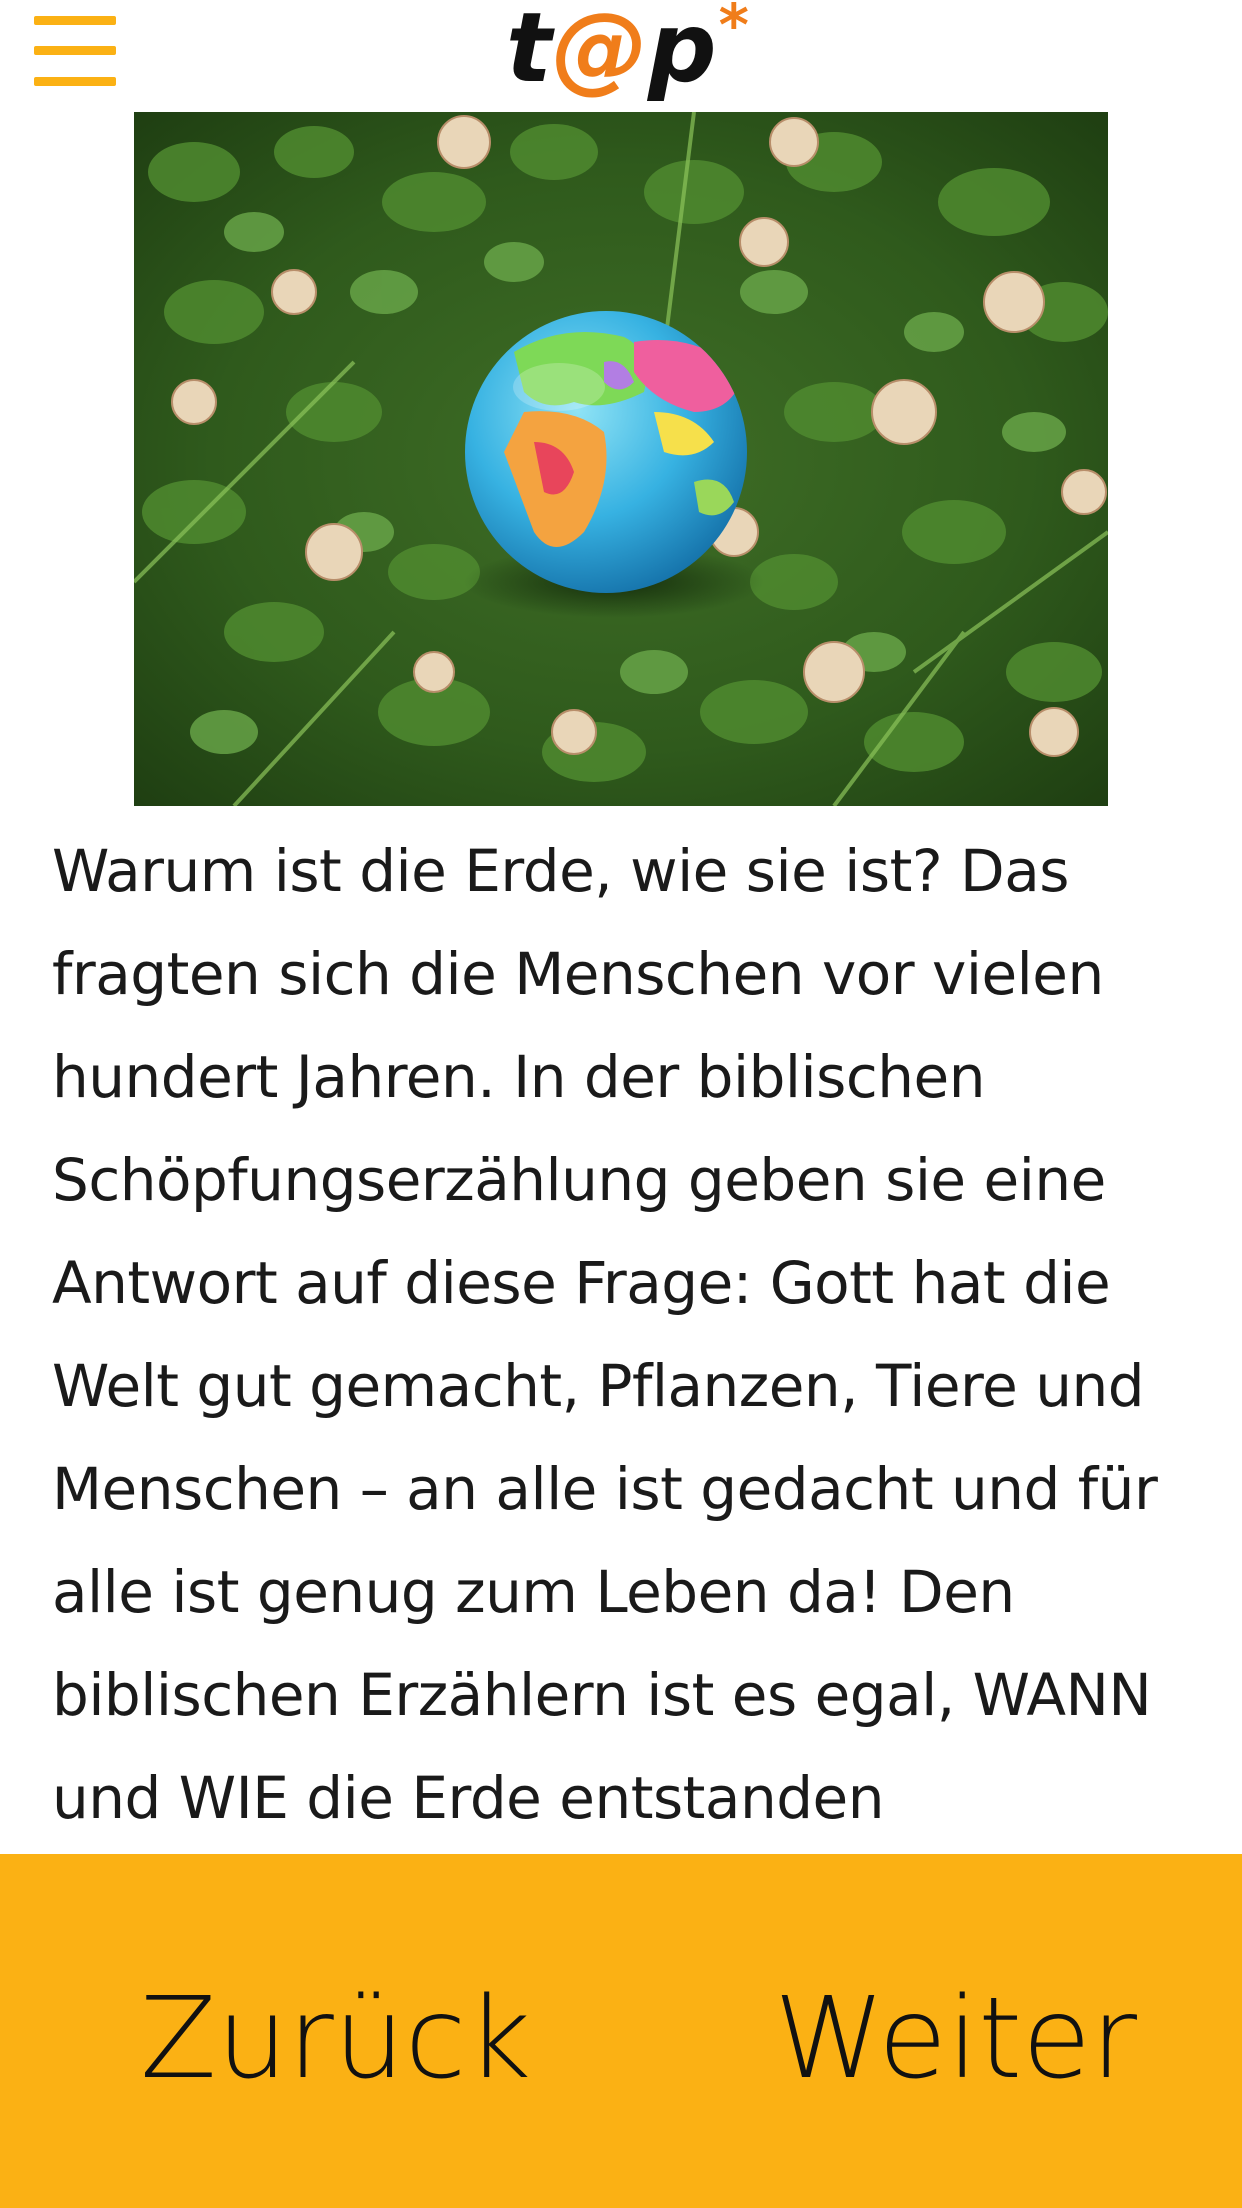 The height and width of the screenshot is (2208, 1242). What do you see at coordinates (75, 81) in the screenshot?
I see `menu-bar-bottom` at bounding box center [75, 81].